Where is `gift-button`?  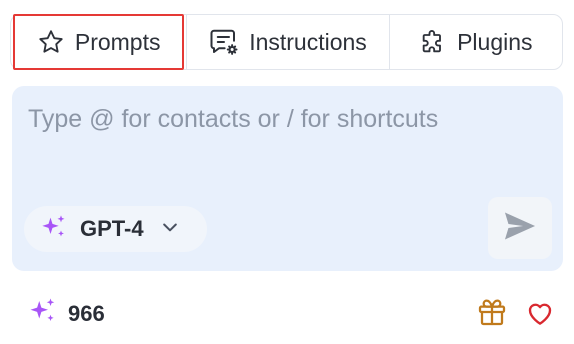 gift-button is located at coordinates (492, 314).